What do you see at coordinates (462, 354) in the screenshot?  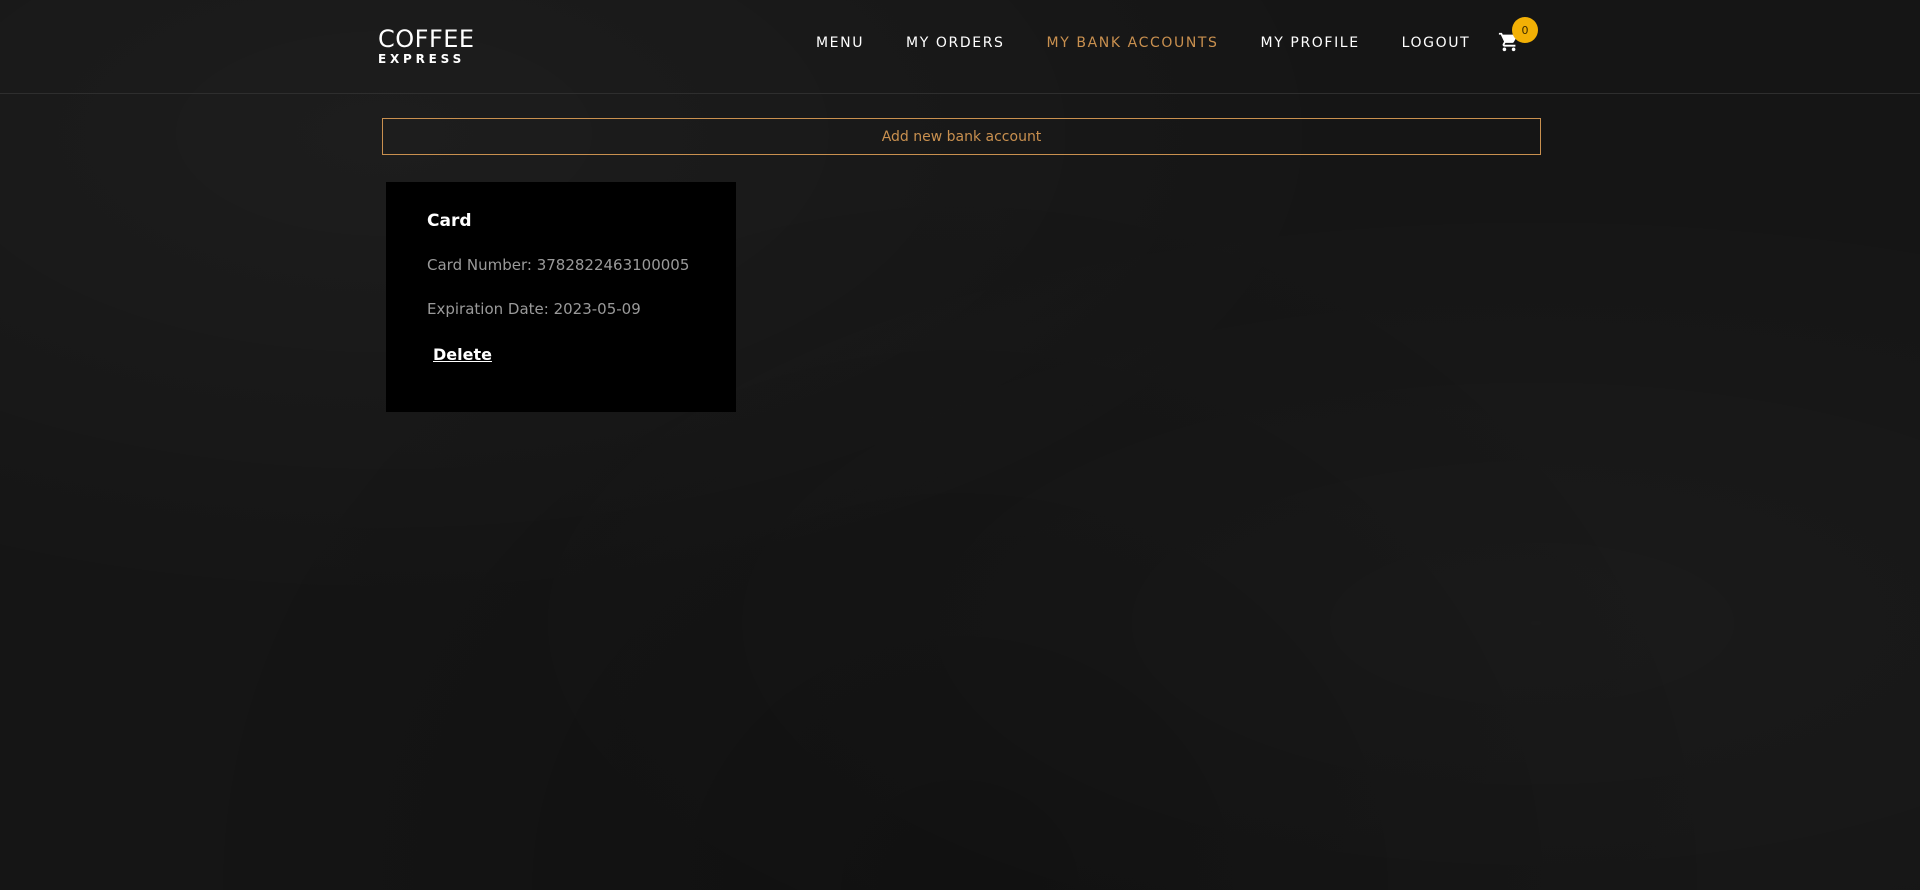 I see `delete-card-link: Delete` at bounding box center [462, 354].